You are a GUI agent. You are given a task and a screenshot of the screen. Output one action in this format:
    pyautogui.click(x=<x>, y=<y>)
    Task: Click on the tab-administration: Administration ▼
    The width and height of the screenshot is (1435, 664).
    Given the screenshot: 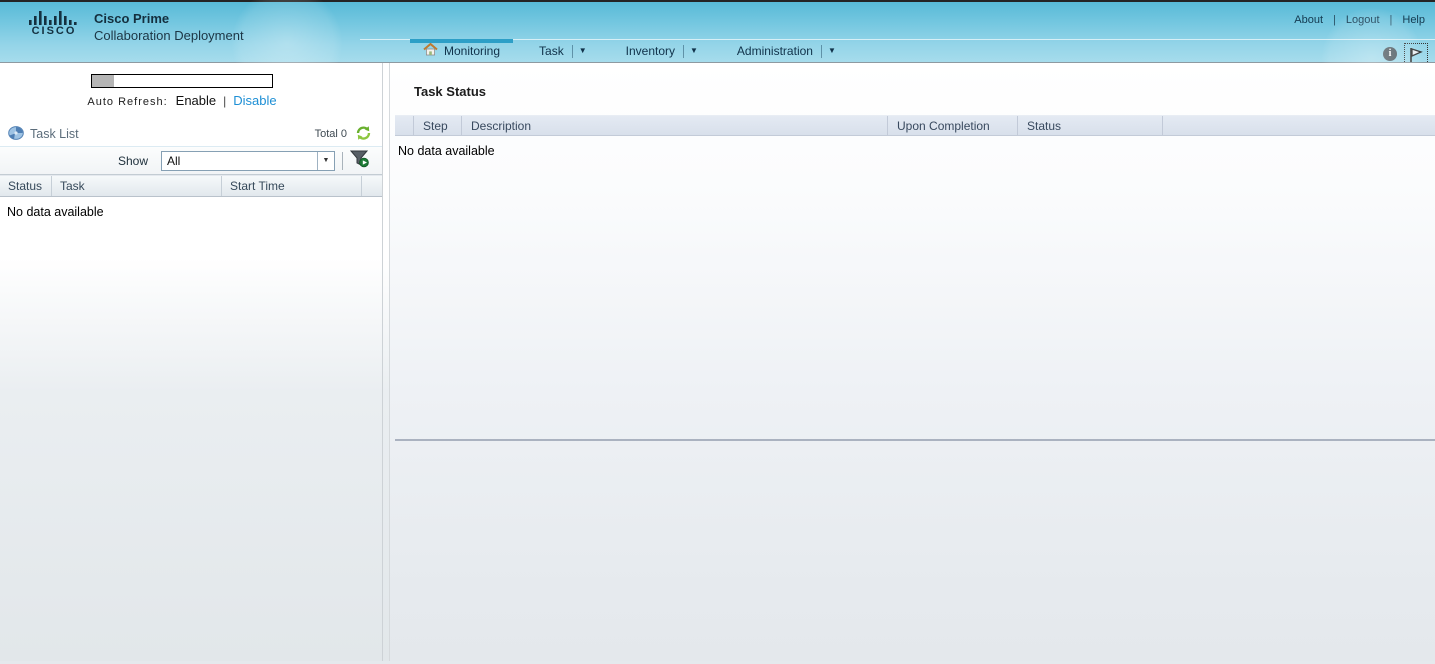 What is the action you would take?
    pyautogui.click(x=786, y=51)
    